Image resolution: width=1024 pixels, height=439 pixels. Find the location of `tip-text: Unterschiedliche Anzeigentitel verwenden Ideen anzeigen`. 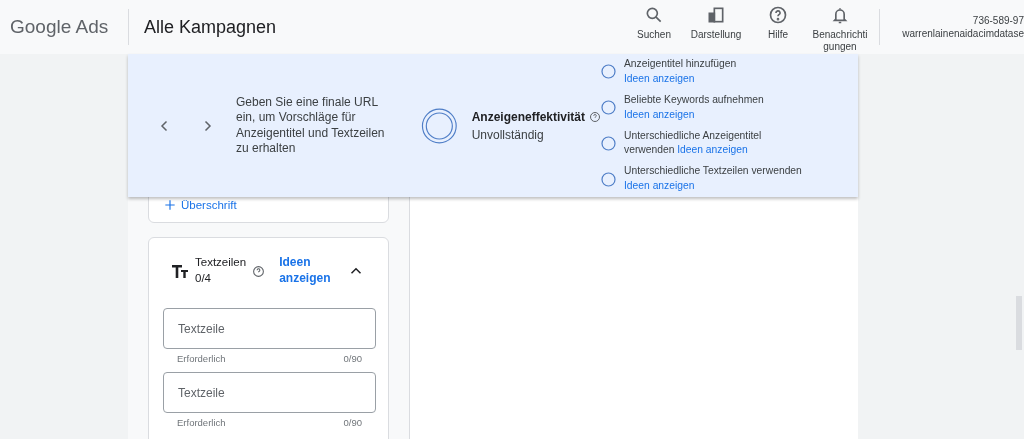

tip-text: Unterschiedliche Anzeigentitel verwenden Ideen anzeigen is located at coordinates (693, 143).